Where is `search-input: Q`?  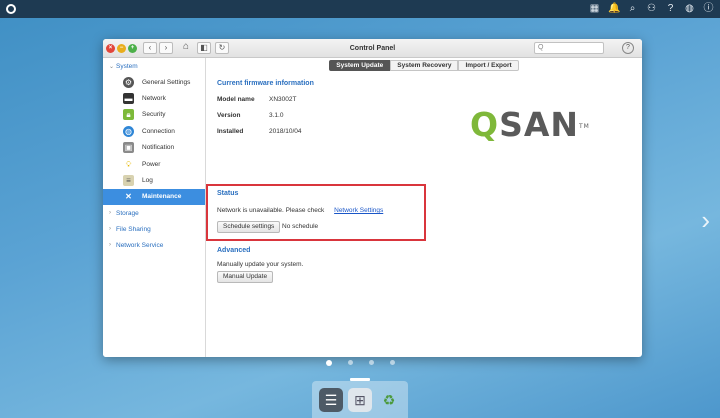 search-input: Q is located at coordinates (569, 48).